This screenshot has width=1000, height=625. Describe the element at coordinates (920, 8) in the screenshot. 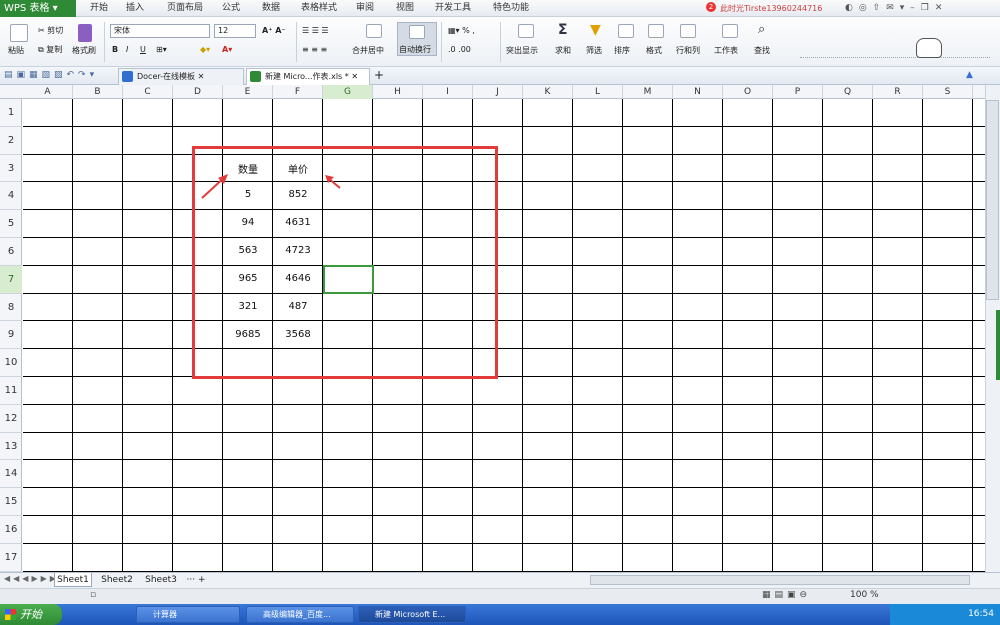

I see `window-controls: ◐◎⇧✉▾–❐✕` at that location.